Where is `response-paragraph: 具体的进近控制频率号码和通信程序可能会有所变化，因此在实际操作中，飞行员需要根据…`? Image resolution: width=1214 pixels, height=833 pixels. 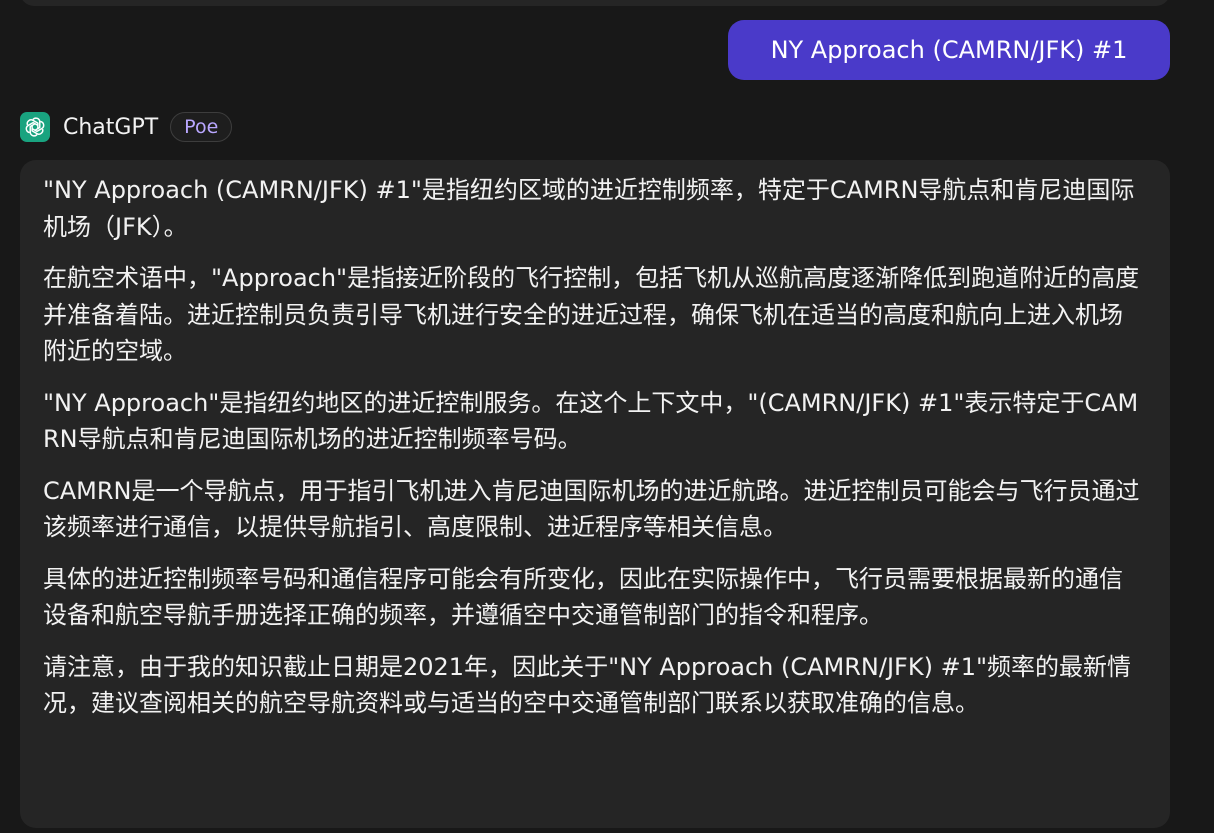
response-paragraph: 具体的进近控制频率号码和通信程序可能会有所变化，因此在实际操作中，飞行员需要根据… is located at coordinates (583, 597).